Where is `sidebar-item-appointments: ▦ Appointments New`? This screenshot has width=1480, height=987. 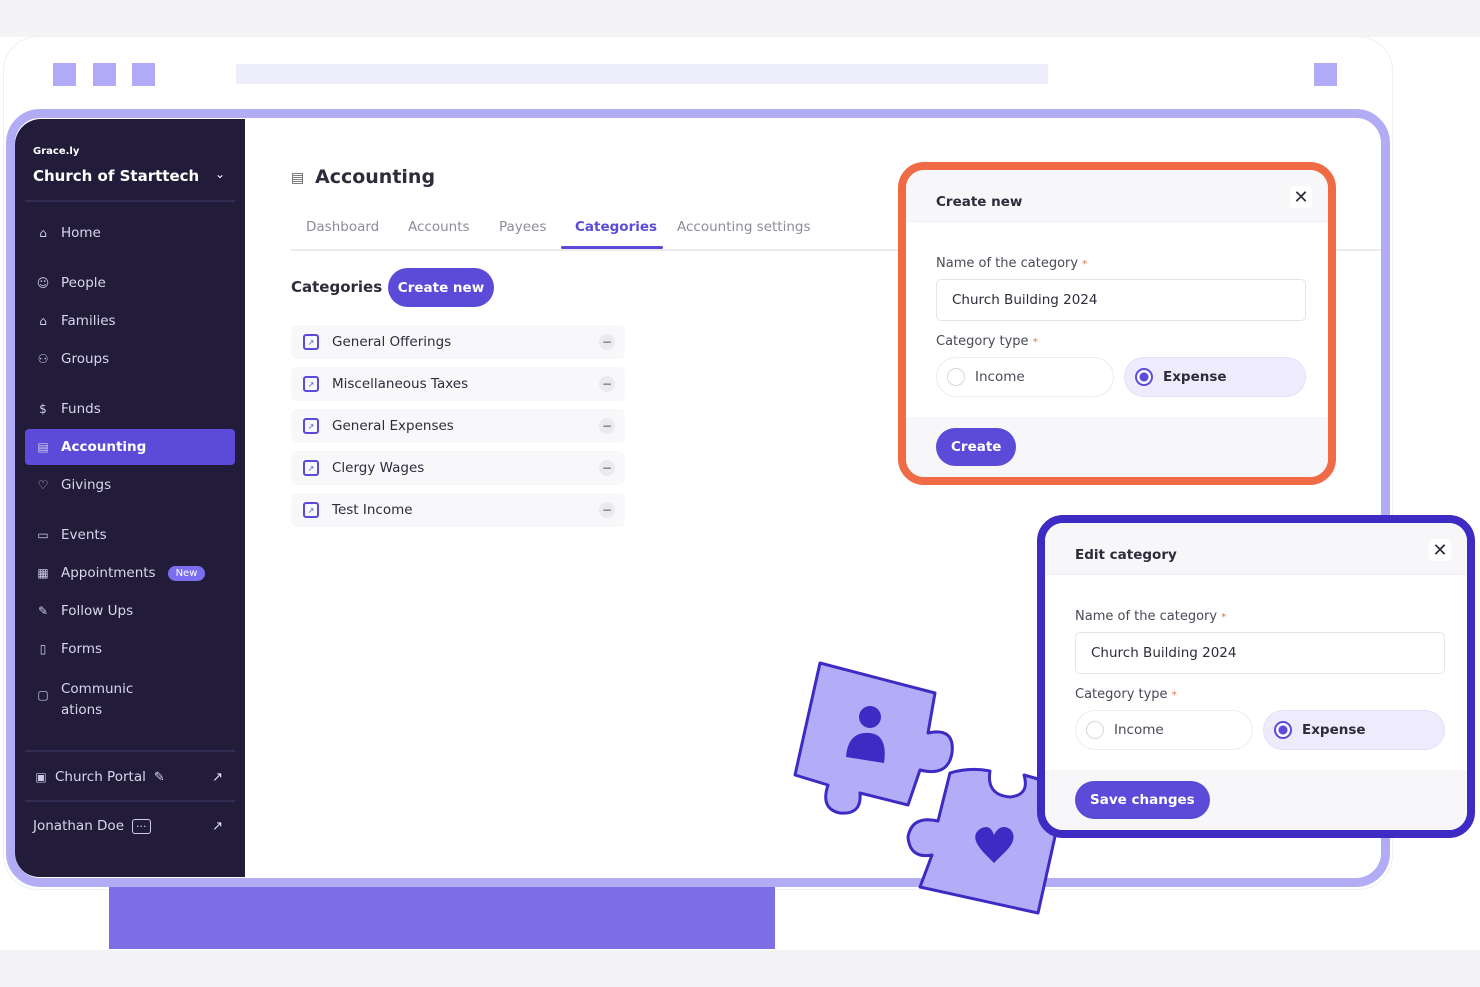
sidebar-item-appointments: ▦ Appointments New is located at coordinates (130, 573).